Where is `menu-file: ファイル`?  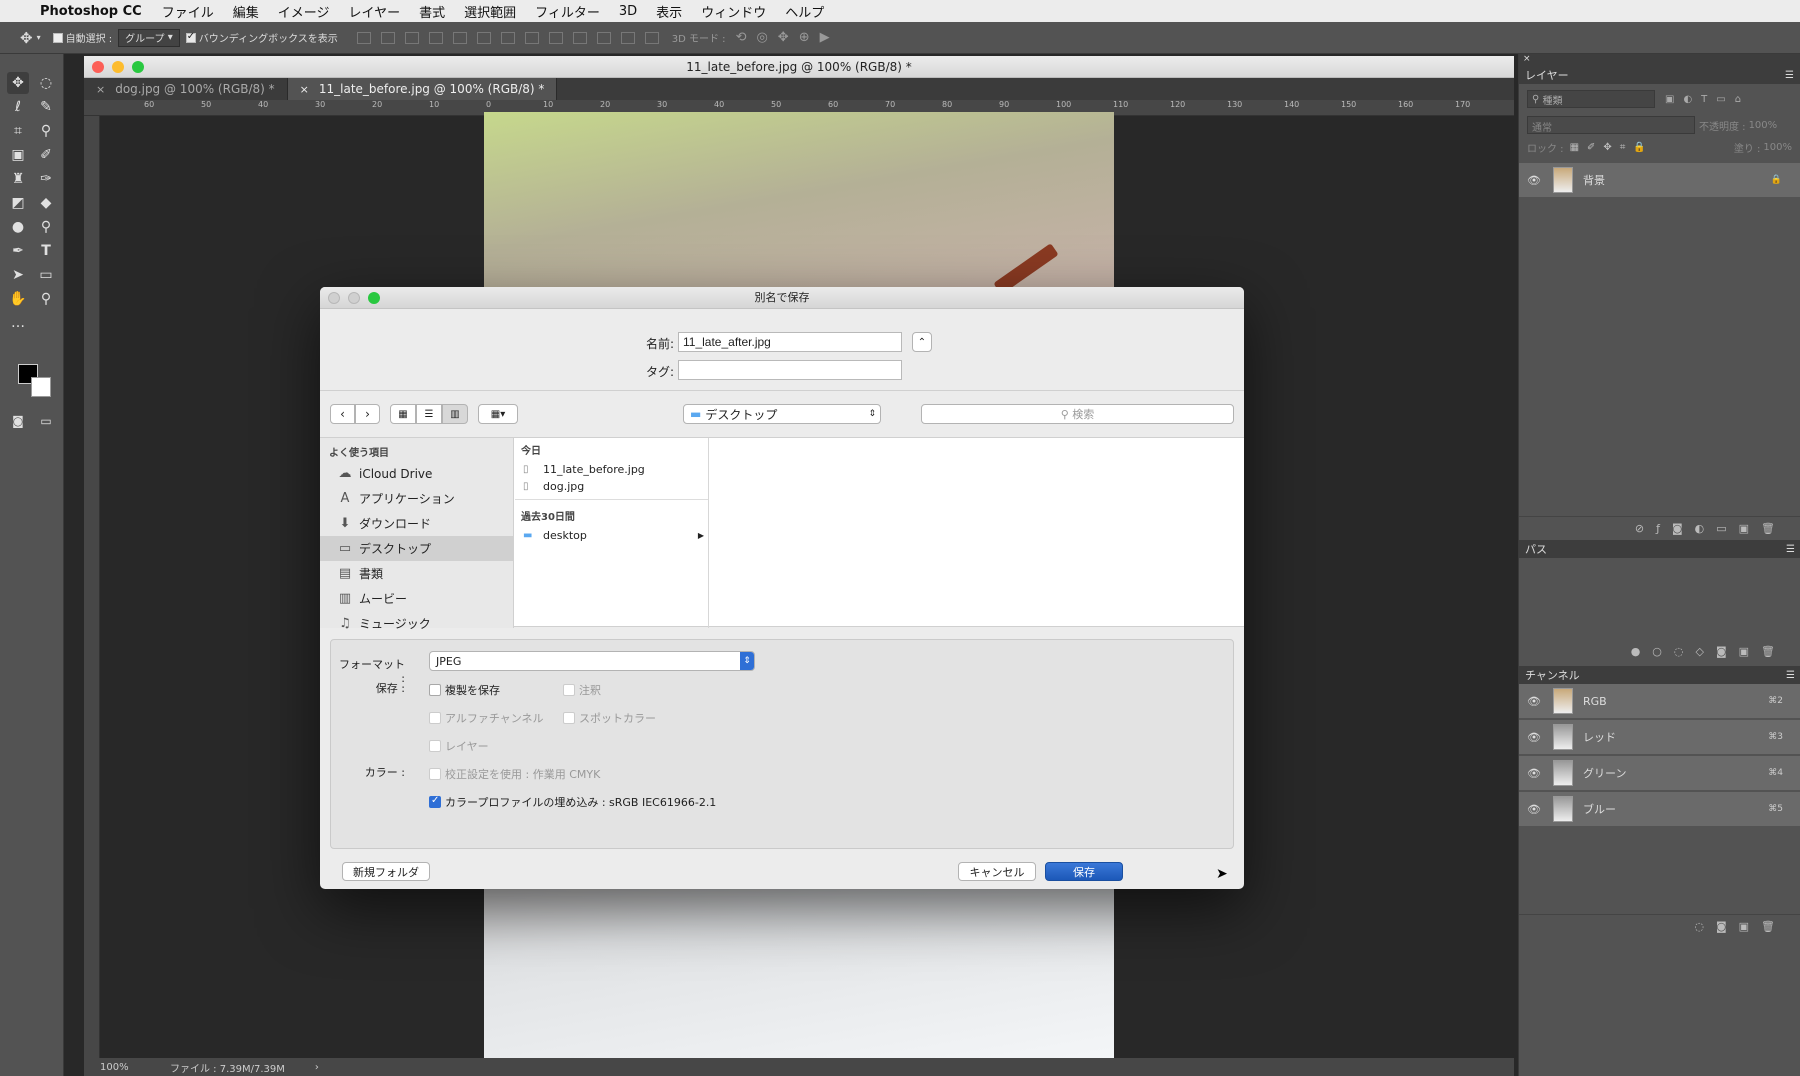 menu-file: ファイル is located at coordinates (188, 11).